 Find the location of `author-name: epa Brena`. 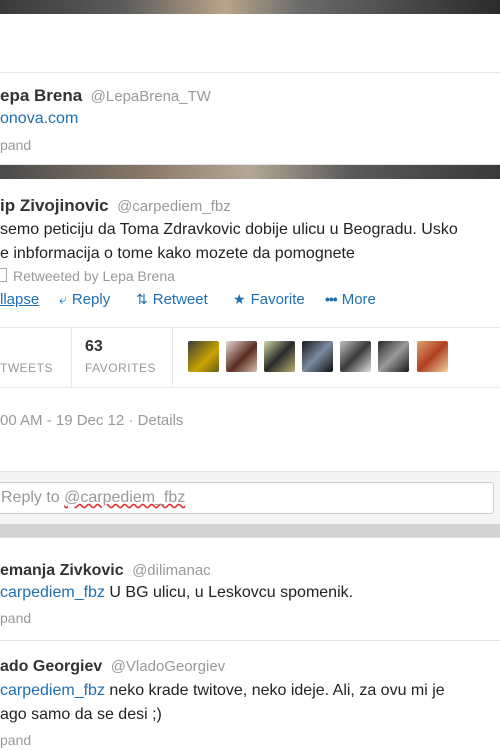

author-name: epa Brena is located at coordinates (41, 95).